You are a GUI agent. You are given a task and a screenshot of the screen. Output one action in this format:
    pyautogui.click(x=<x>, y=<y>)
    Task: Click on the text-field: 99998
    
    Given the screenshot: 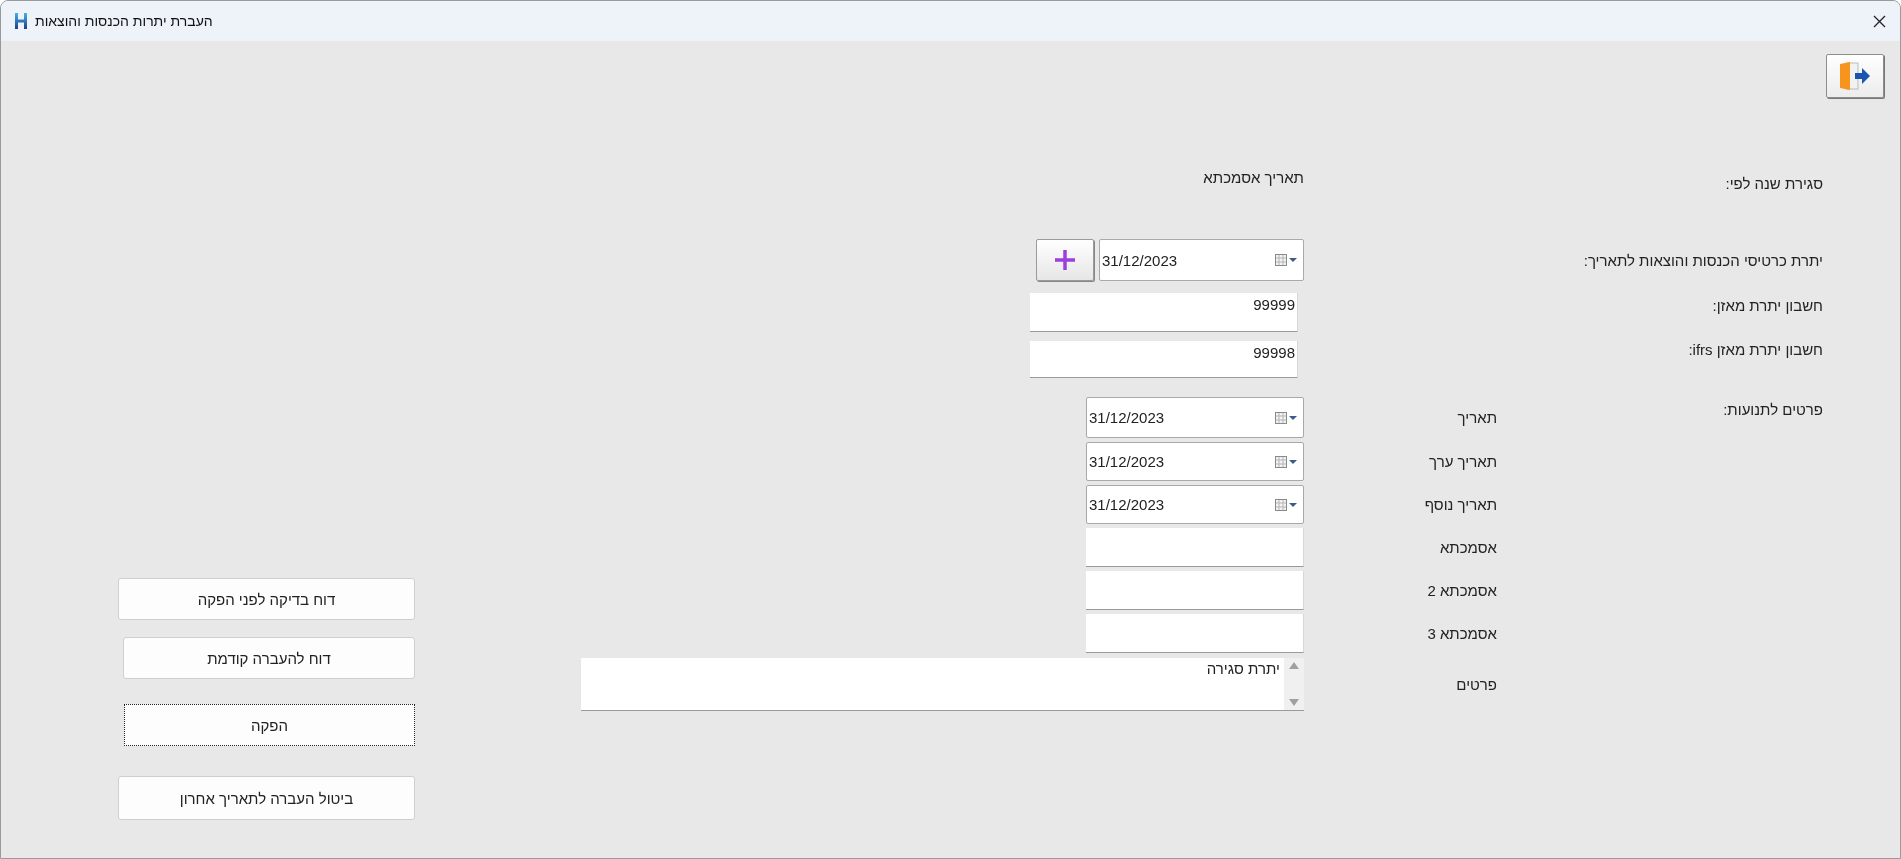 What is the action you would take?
    pyautogui.click(x=1164, y=359)
    